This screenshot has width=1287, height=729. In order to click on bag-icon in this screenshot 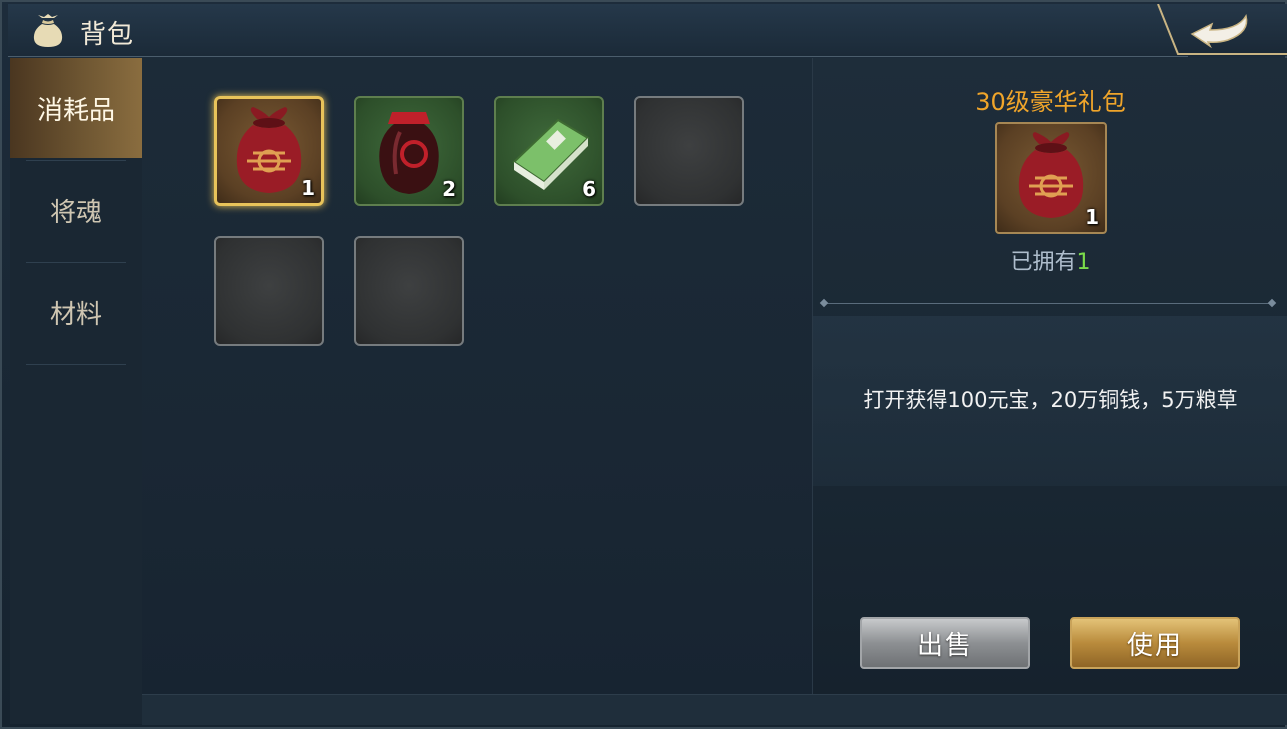, I will do `click(48, 30)`.